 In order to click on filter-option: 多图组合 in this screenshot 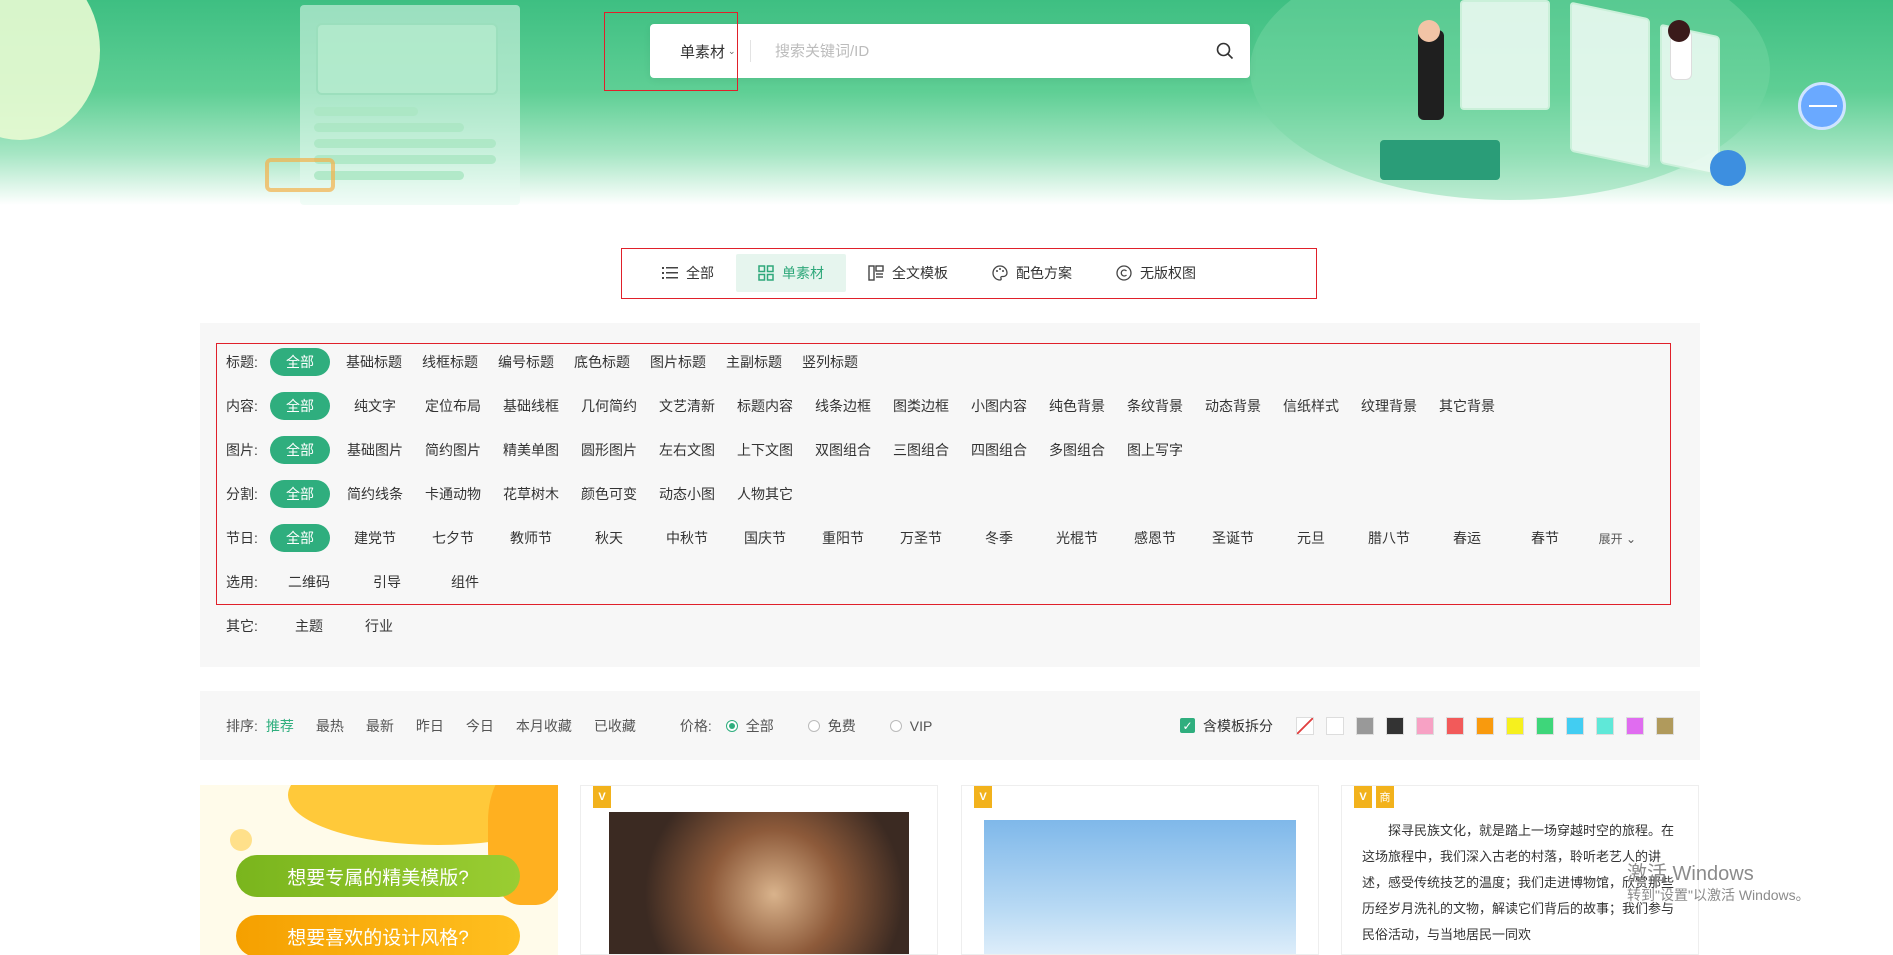, I will do `click(1077, 450)`.